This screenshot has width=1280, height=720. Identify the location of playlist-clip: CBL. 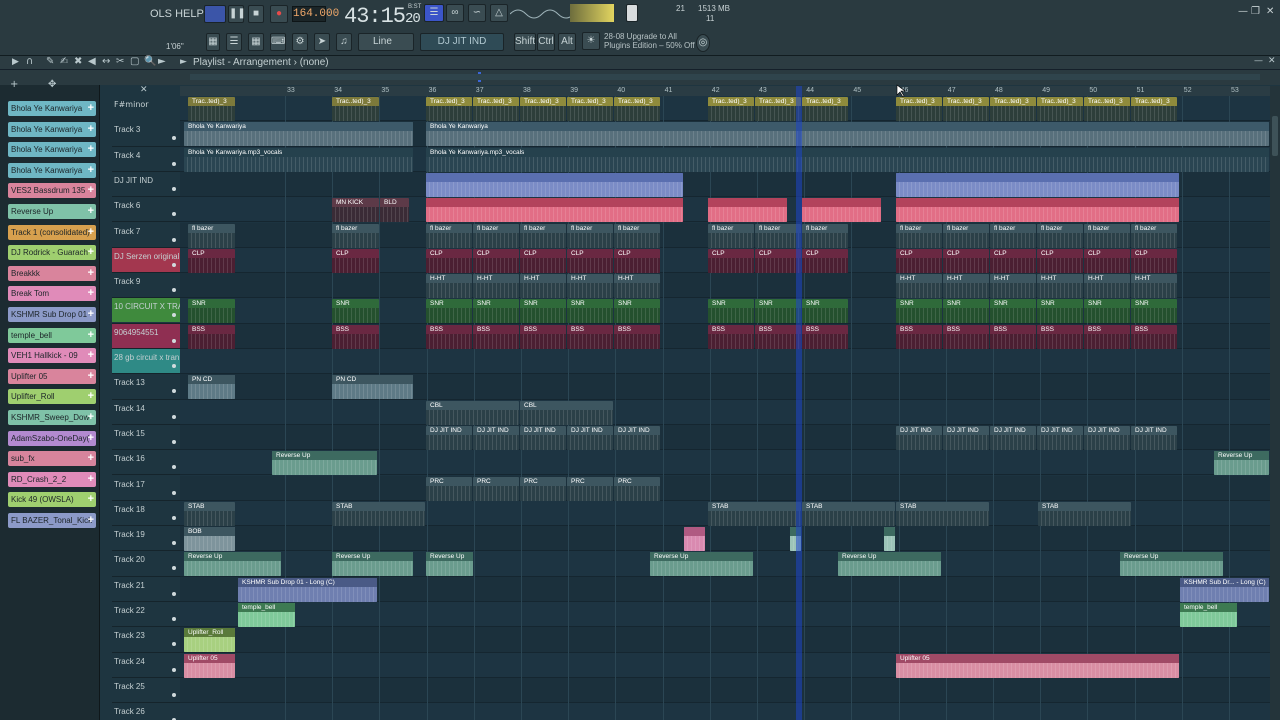
(472, 412).